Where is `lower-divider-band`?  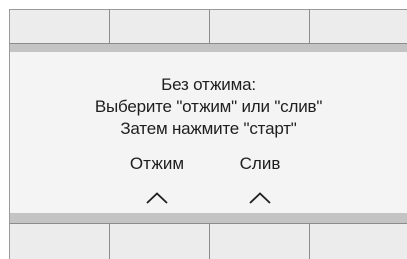
lower-divider-band is located at coordinates (208, 218).